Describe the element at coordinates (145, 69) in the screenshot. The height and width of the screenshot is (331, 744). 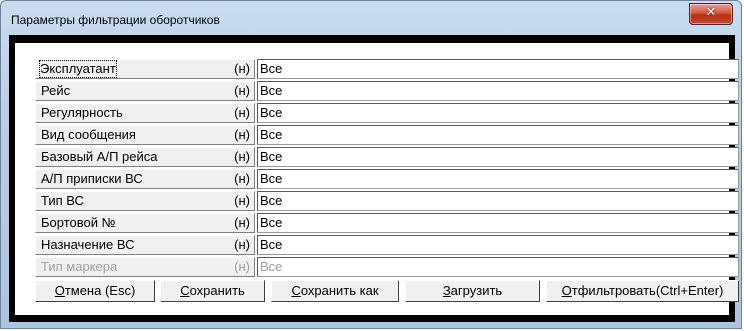
I see `filter-label-operator: Эксплуатант (н)` at that location.